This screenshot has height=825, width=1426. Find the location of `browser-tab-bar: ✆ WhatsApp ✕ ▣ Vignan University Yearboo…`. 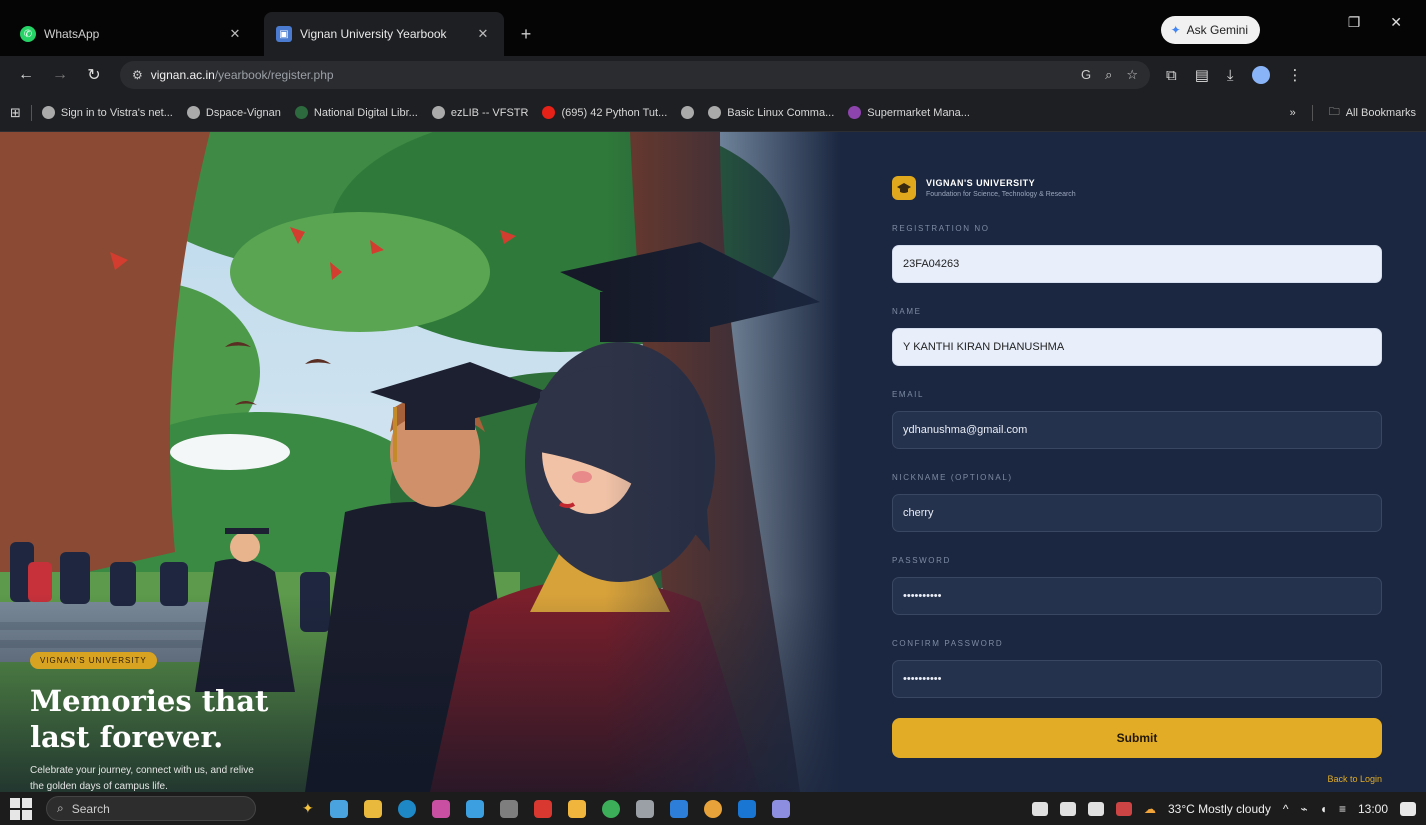

browser-tab-bar: ✆ WhatsApp ✕ ▣ Vignan University Yearboo… is located at coordinates (713, 28).